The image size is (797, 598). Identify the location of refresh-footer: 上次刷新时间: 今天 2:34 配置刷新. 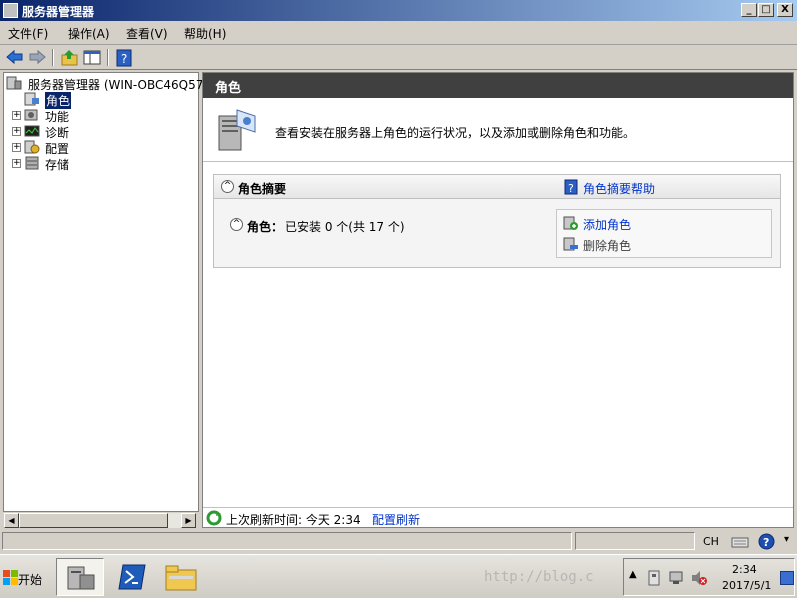
(498, 517).